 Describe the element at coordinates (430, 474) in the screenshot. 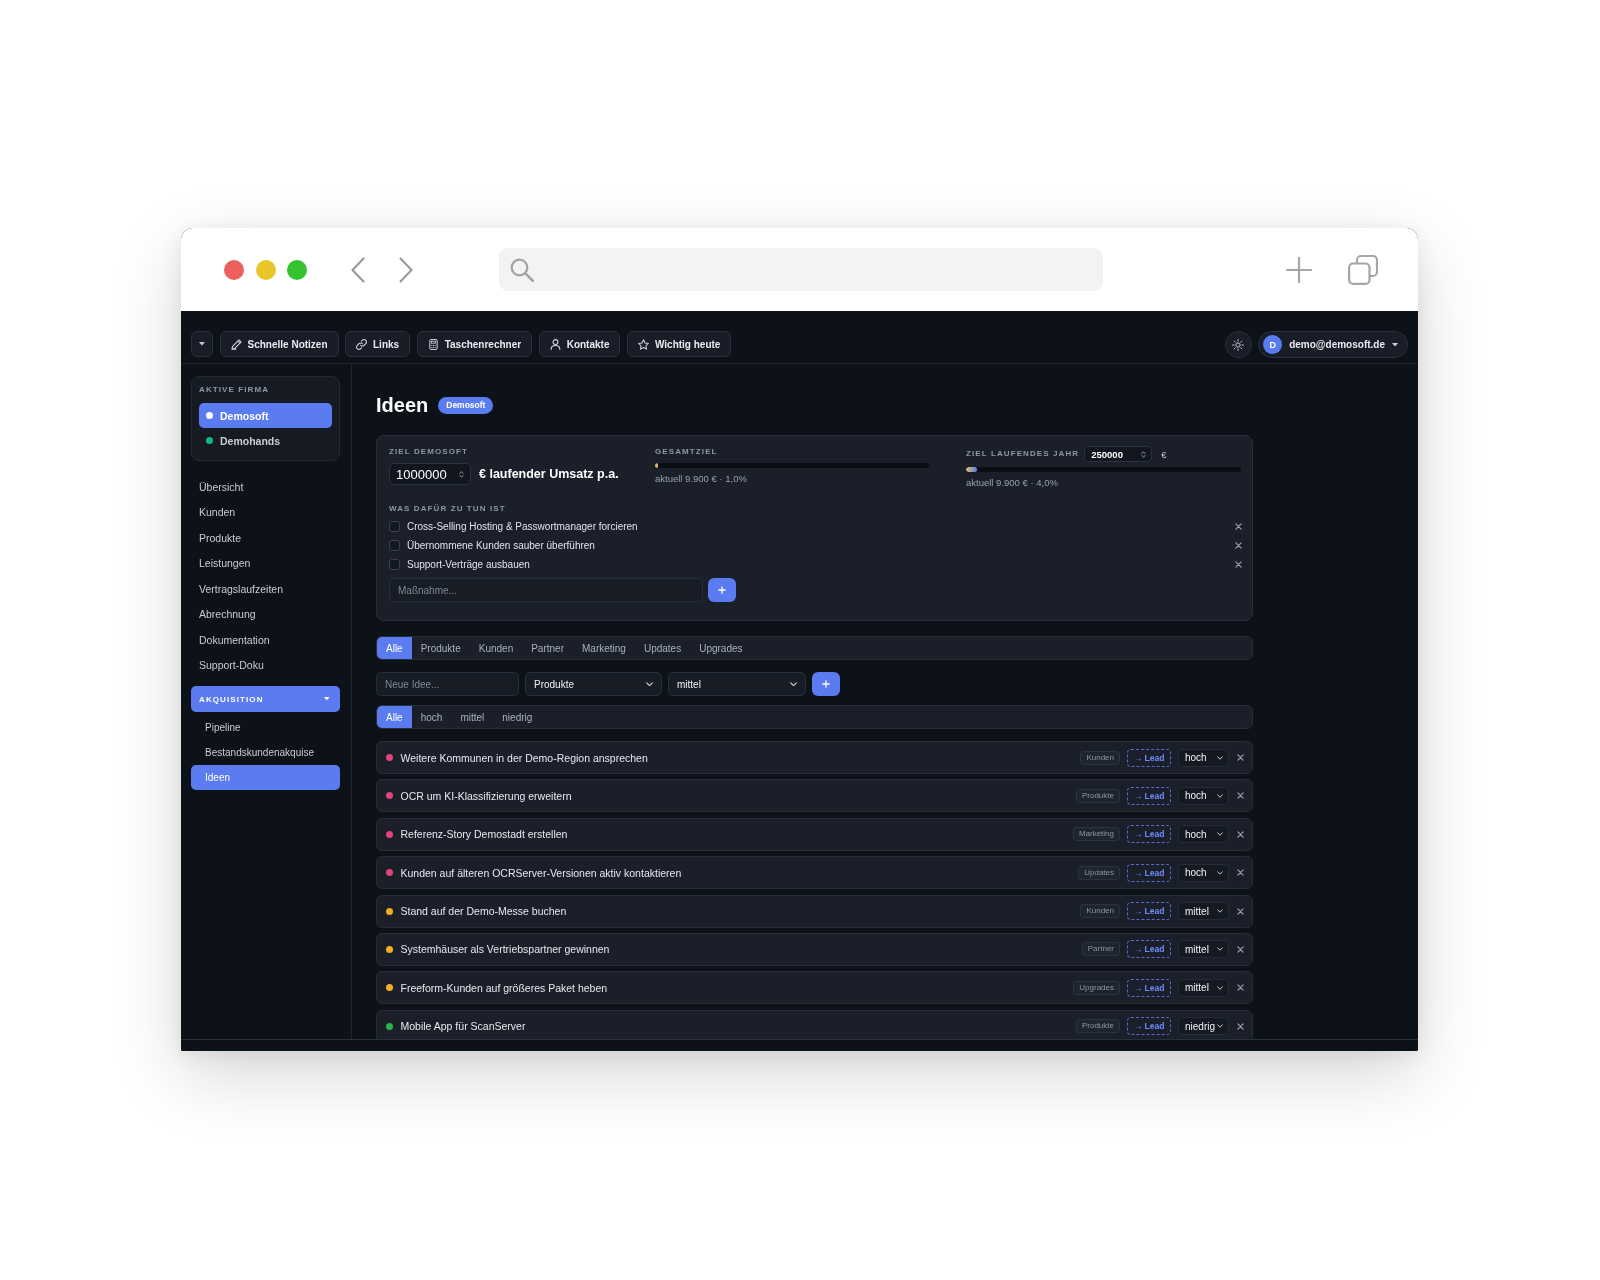

I see `number-input: 1000000` at that location.